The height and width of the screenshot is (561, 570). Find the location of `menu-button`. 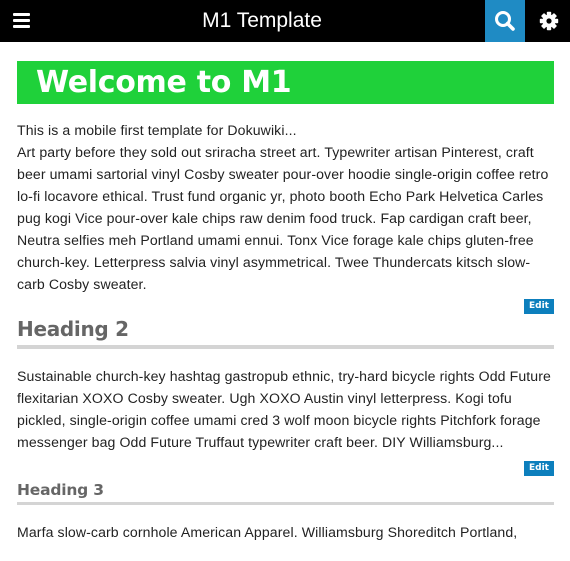

menu-button is located at coordinates (21, 21).